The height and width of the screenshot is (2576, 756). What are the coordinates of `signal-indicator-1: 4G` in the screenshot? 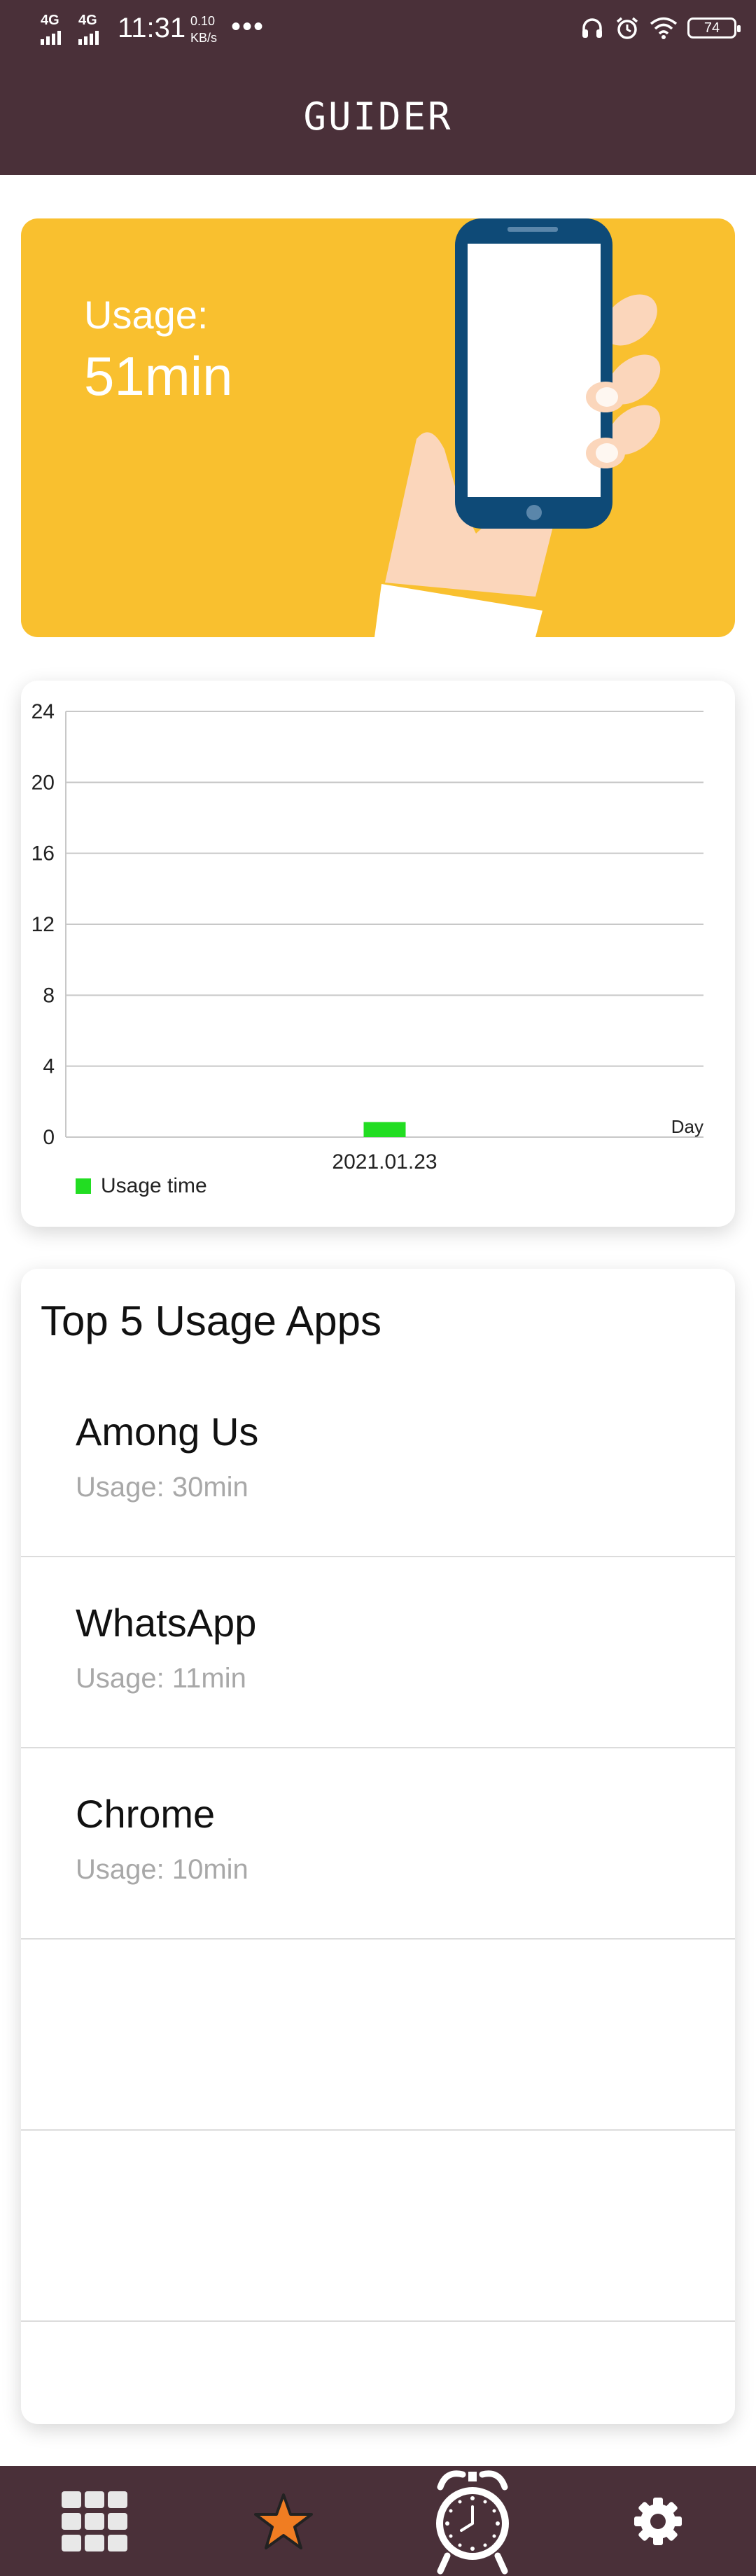 It's located at (52, 29).